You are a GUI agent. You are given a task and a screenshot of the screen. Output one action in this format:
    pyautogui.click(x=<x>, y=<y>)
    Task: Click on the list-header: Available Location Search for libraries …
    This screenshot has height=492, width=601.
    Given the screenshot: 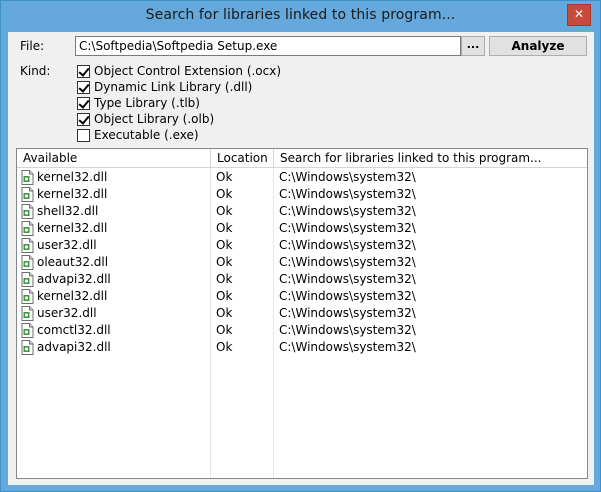 What is the action you would take?
    pyautogui.click(x=302, y=158)
    